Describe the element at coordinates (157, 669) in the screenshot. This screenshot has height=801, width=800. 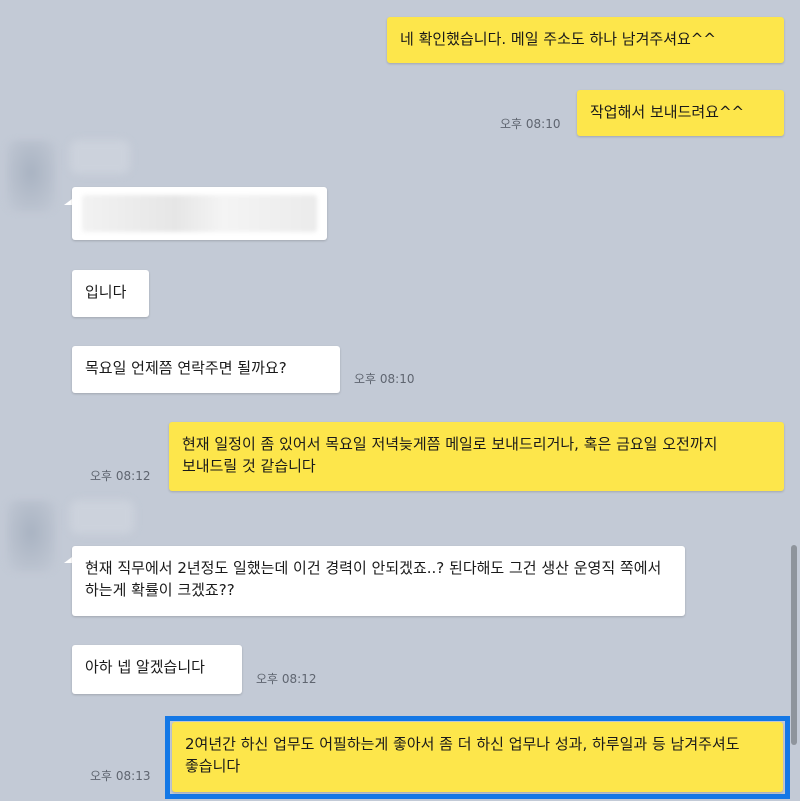
I see `message-bubble-theirs: 아하 넵 알겠습니다` at that location.